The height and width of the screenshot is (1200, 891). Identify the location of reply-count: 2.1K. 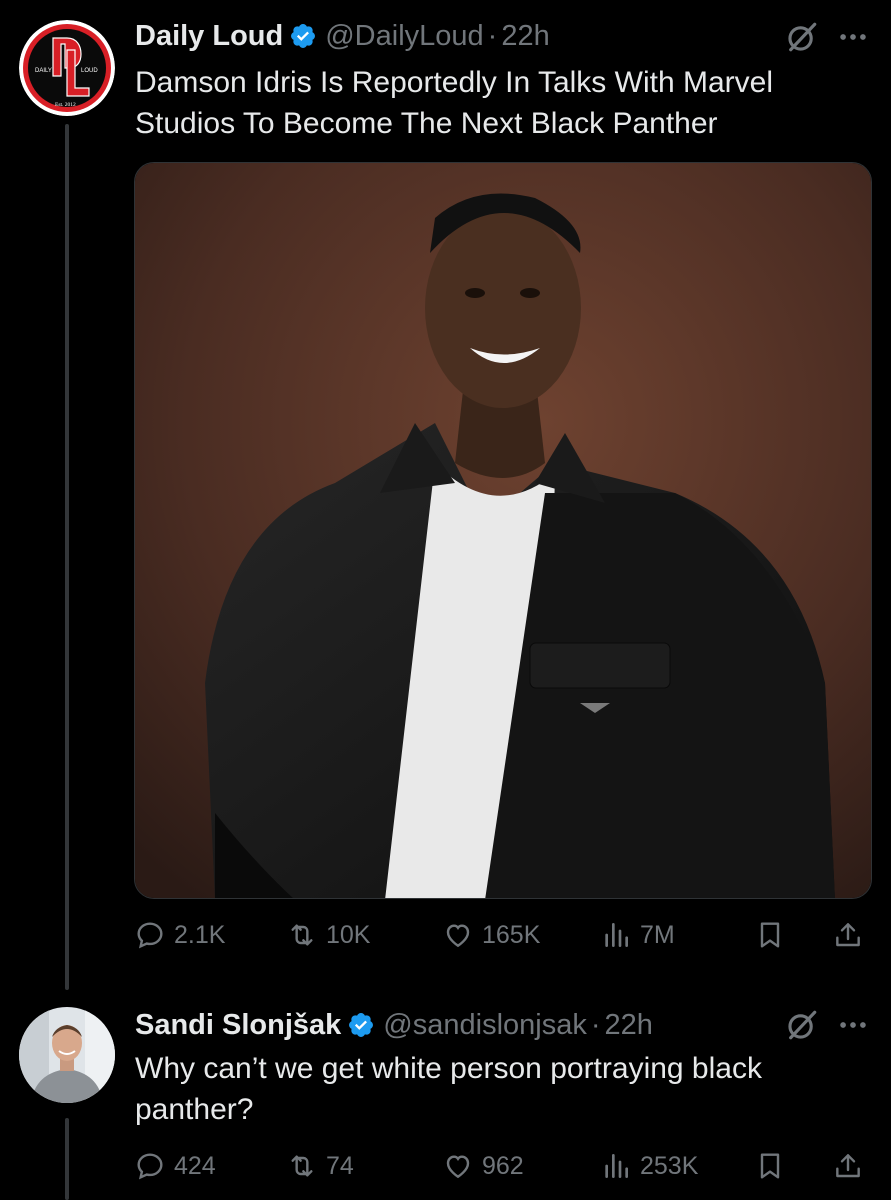
(200, 934).